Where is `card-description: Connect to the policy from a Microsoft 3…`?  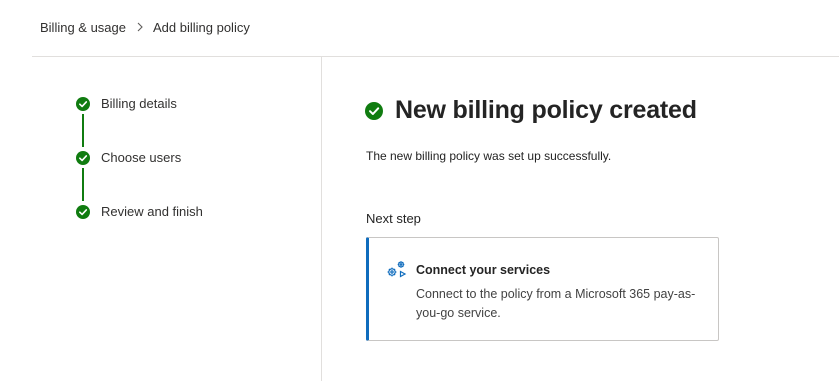
card-description: Connect to the policy from a Microsoft 3… is located at coordinates (556, 303).